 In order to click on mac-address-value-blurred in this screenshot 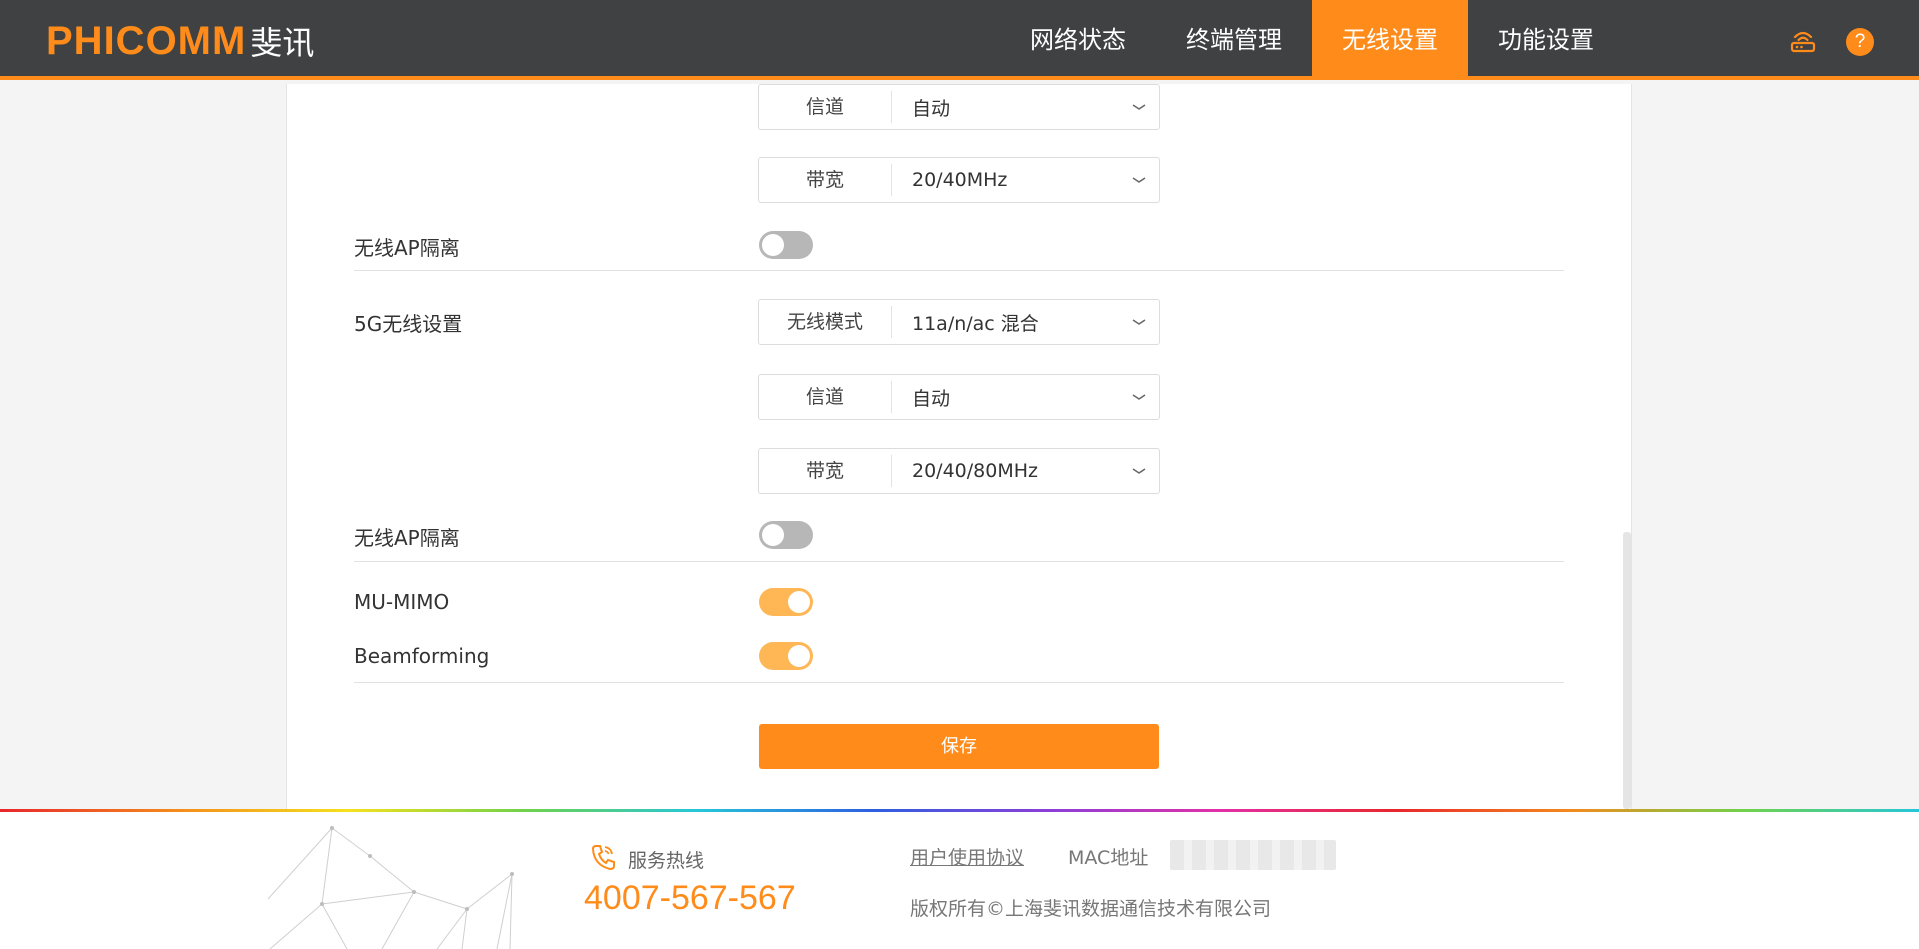, I will do `click(1253, 855)`.